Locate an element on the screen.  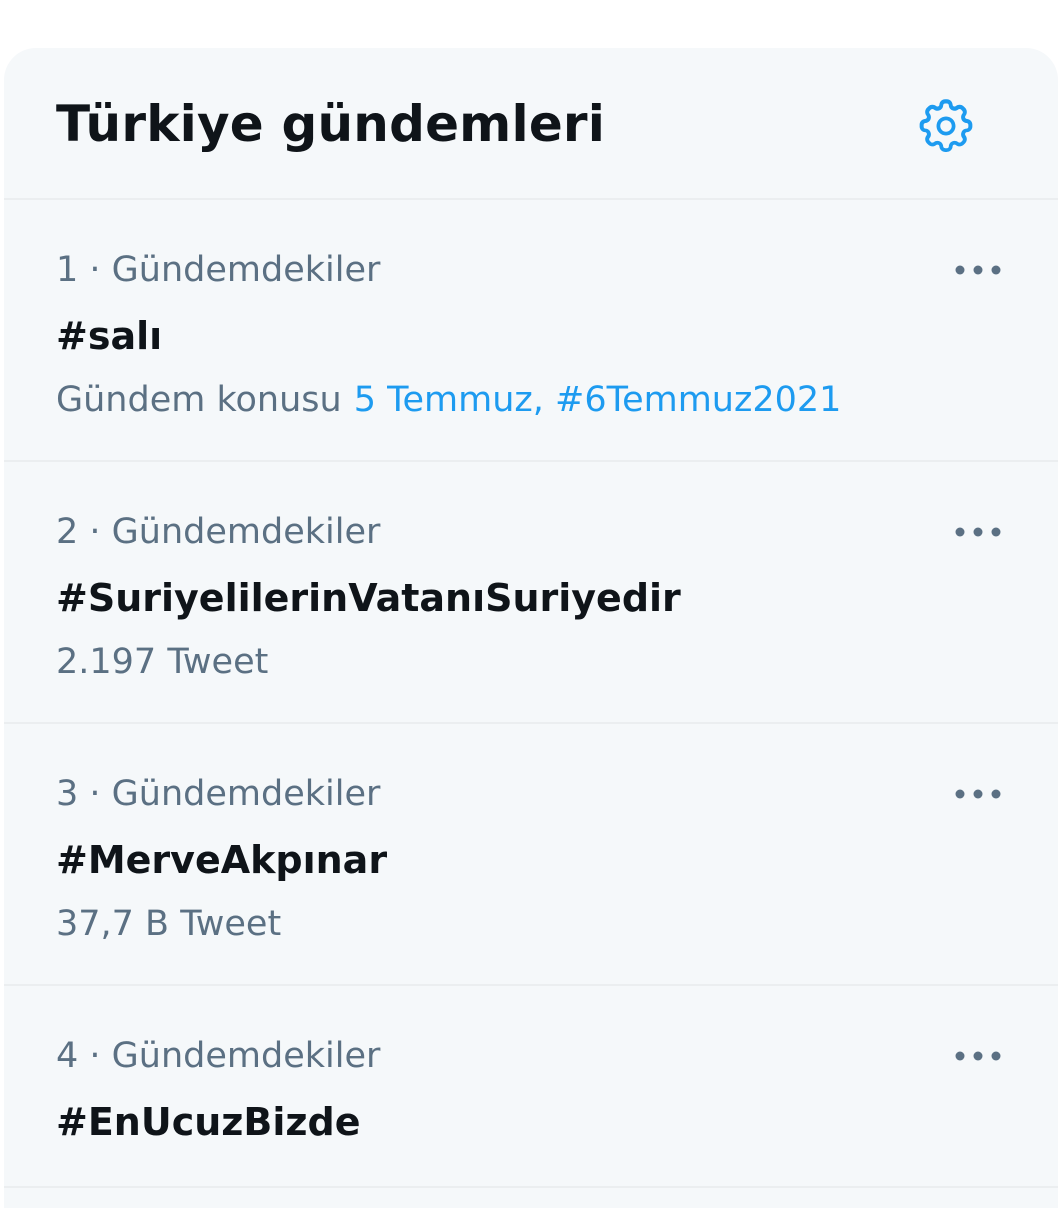
settings-button is located at coordinates (946, 126).